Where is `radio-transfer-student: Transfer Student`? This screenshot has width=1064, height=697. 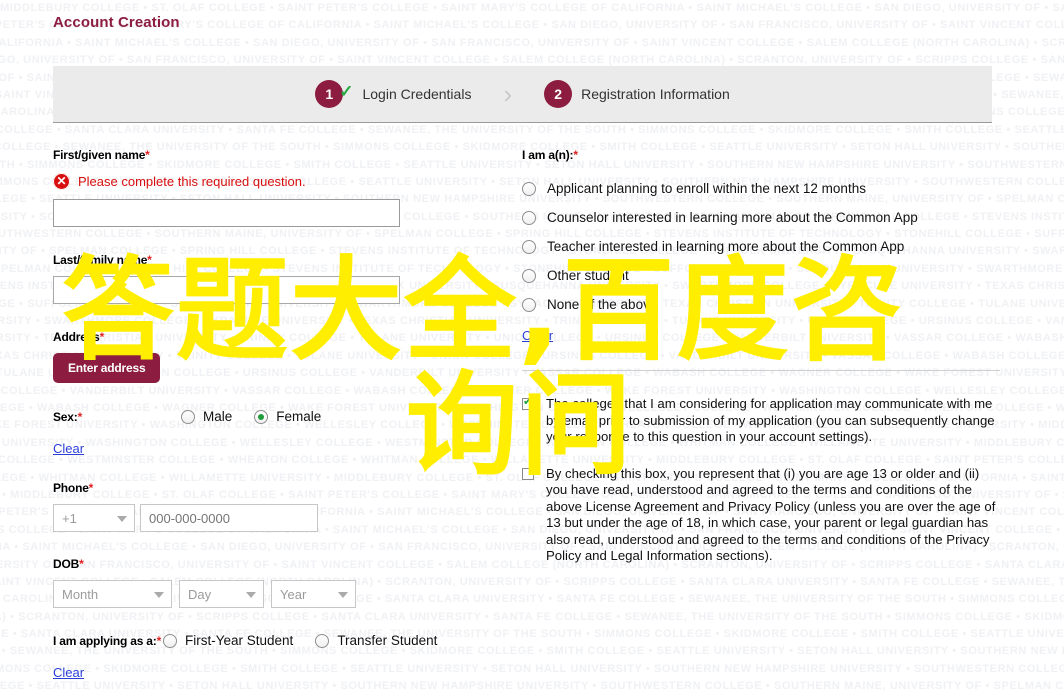 radio-transfer-student: Transfer Student is located at coordinates (376, 640).